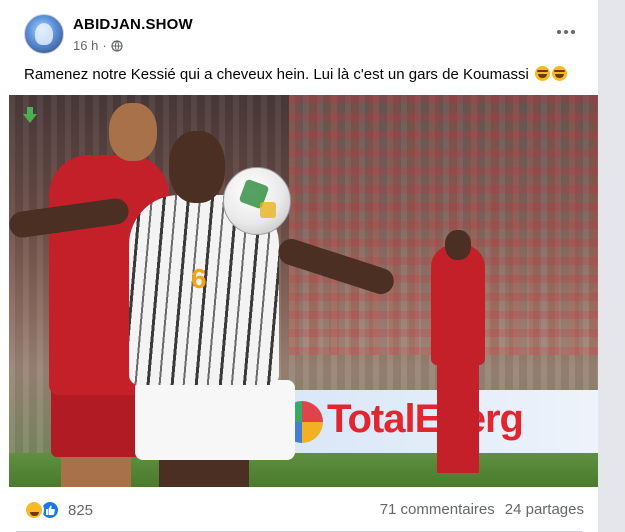 The height and width of the screenshot is (532, 625). What do you see at coordinates (58, 510) in the screenshot?
I see `reactions-summary: 825` at bounding box center [58, 510].